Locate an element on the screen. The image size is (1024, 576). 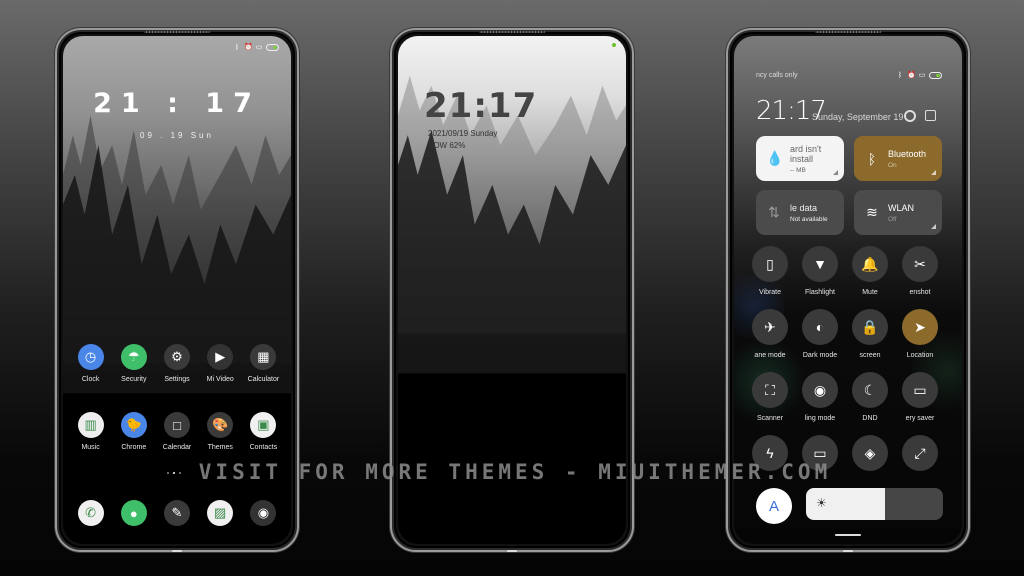
battery-percent-label: POW 62% is located at coordinates (447, 145).